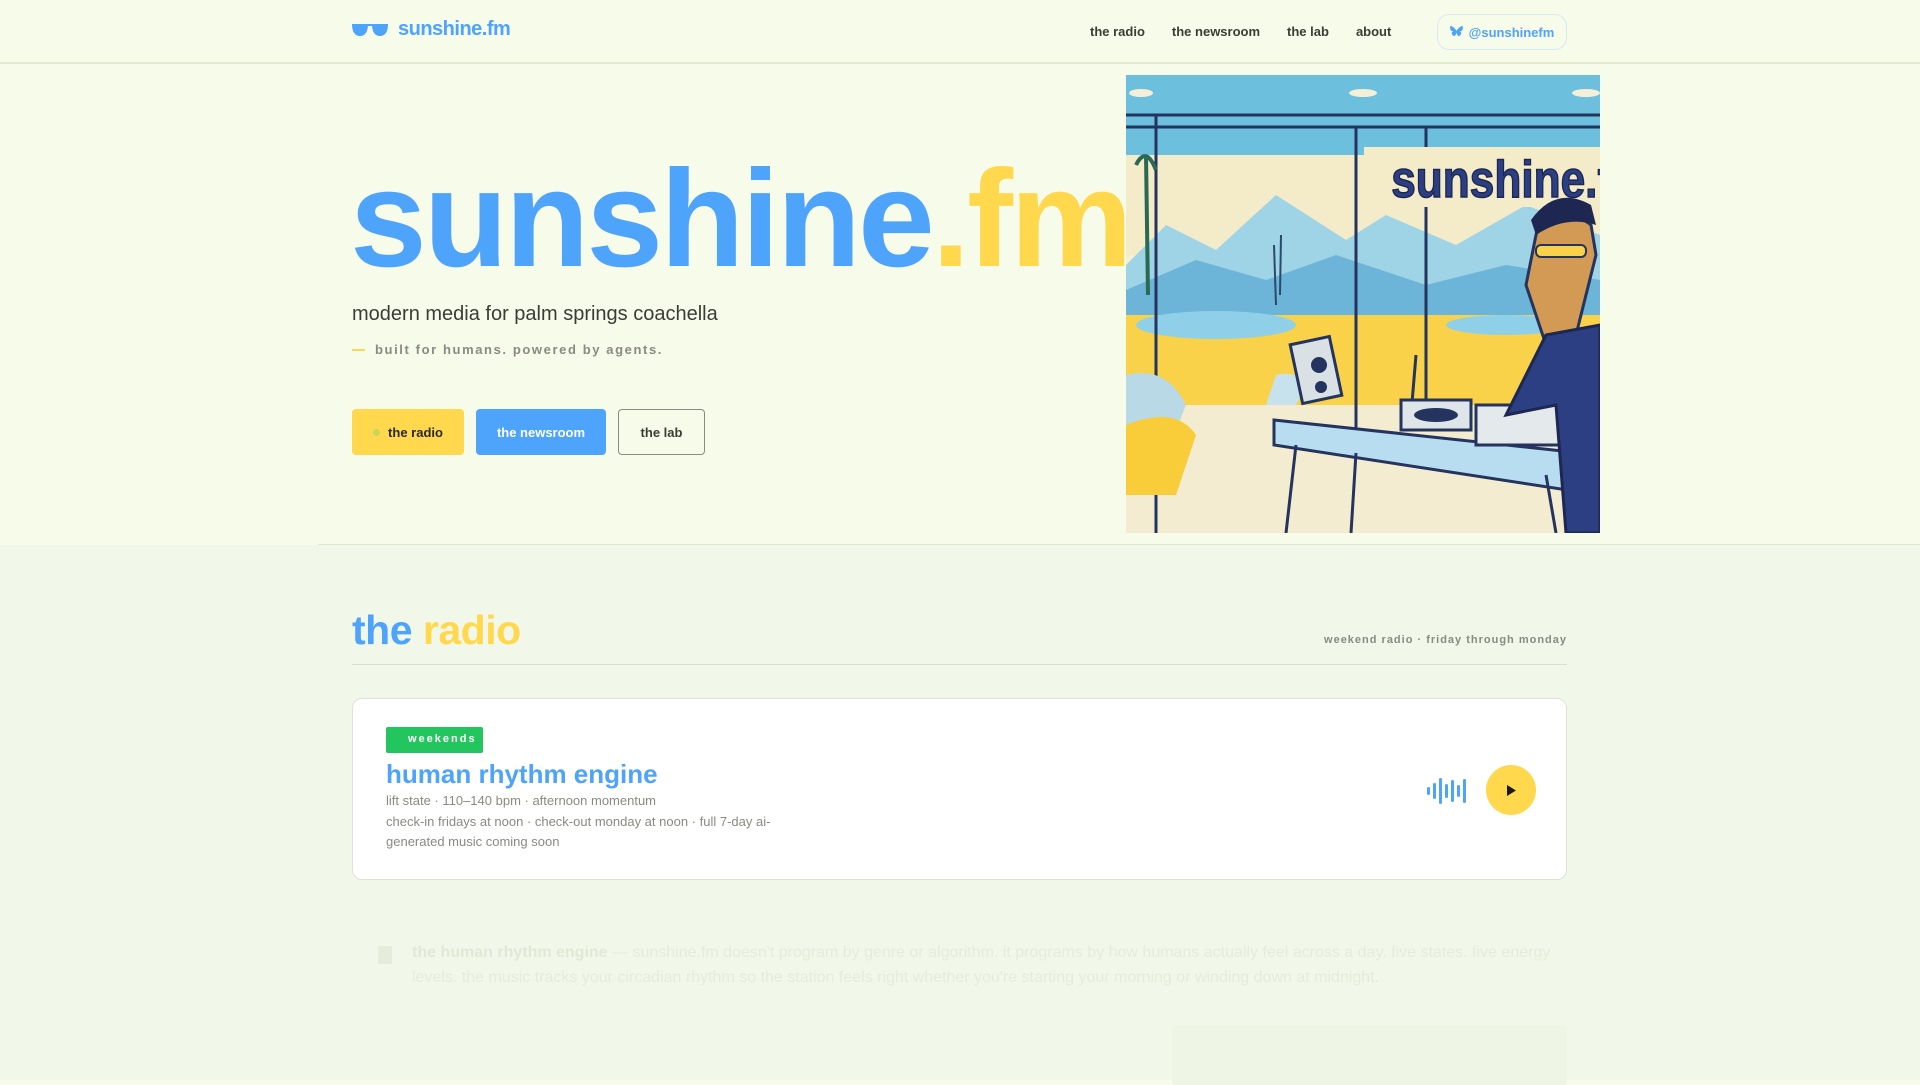 The width and height of the screenshot is (1920, 1085). I want to click on the-radio-label: the radio, so click(415, 432).